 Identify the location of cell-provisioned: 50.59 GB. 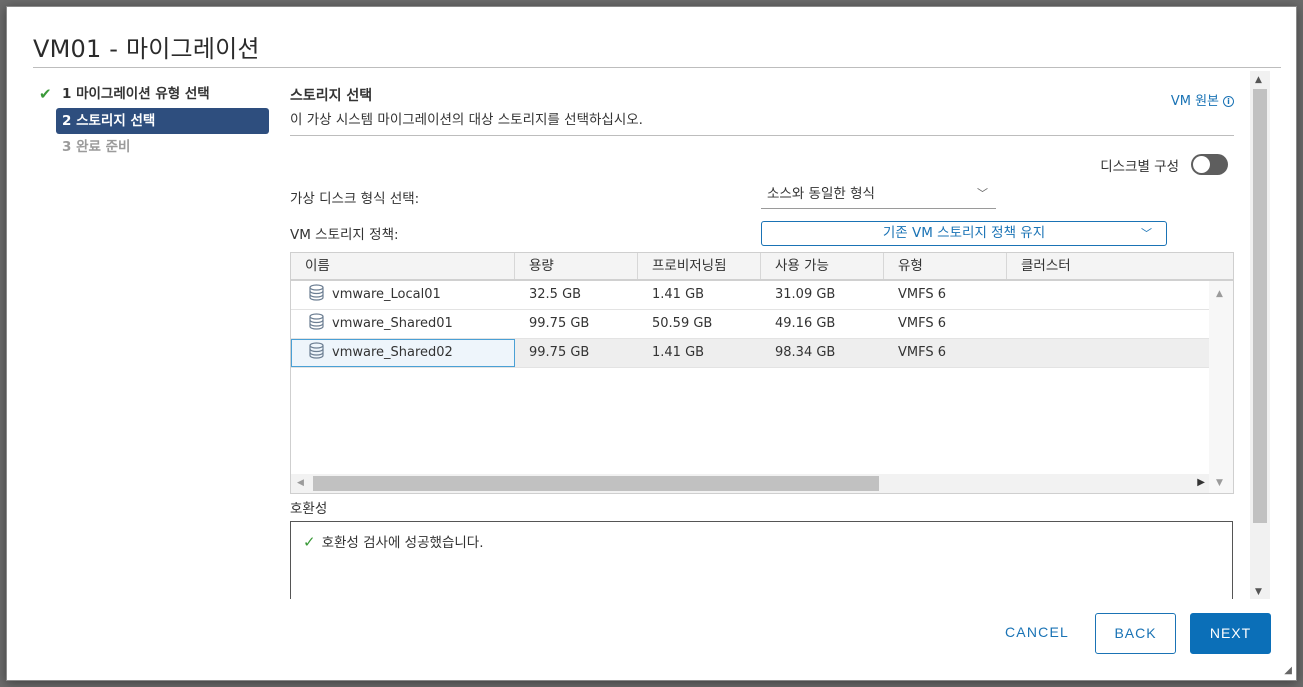
(682, 323).